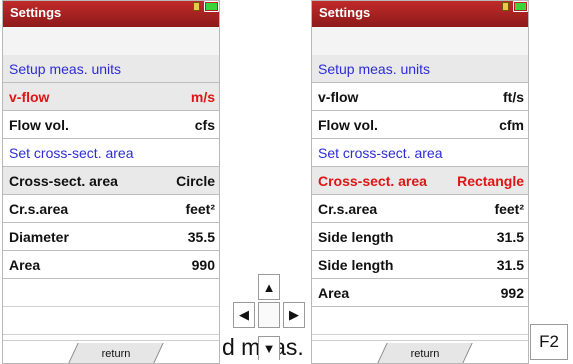 The image size is (573, 364). I want to click on arrow-down-key: ▼, so click(269, 348).